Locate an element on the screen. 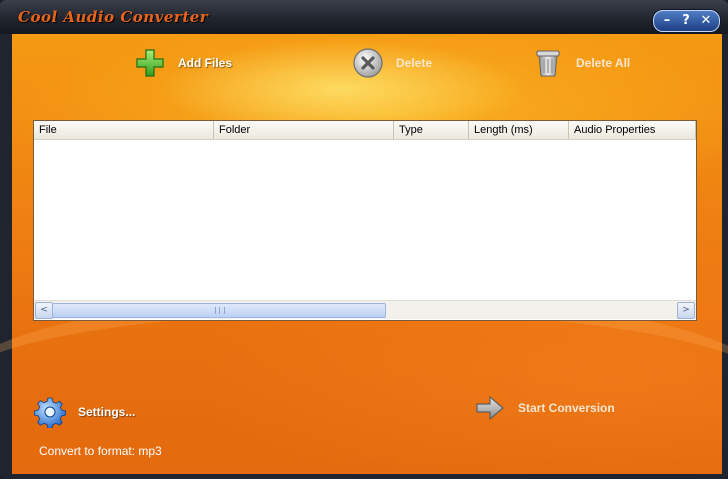 This screenshot has width=728, height=479. title-bar: Cool Audio Converter – ? ✕ is located at coordinates (364, 17).